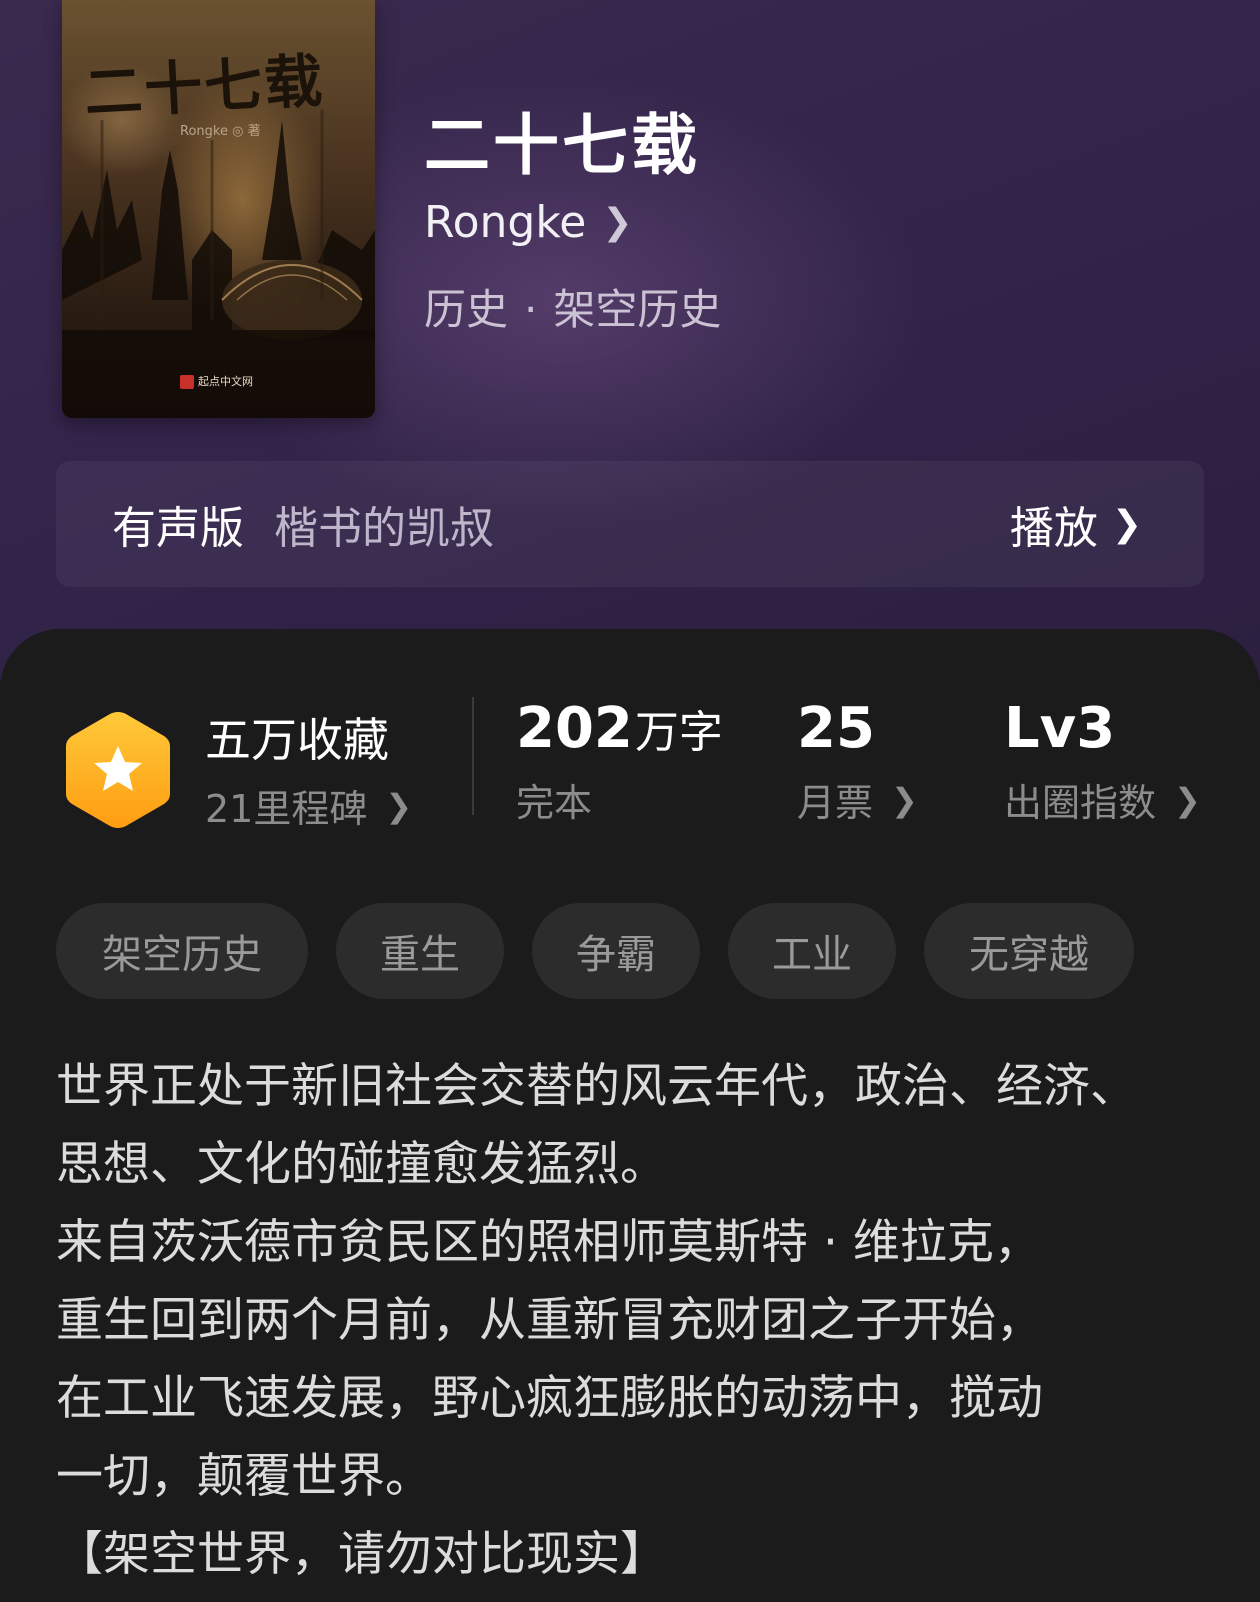  I want to click on collection-sub-row: 21里程碑 ❯, so click(308, 805).